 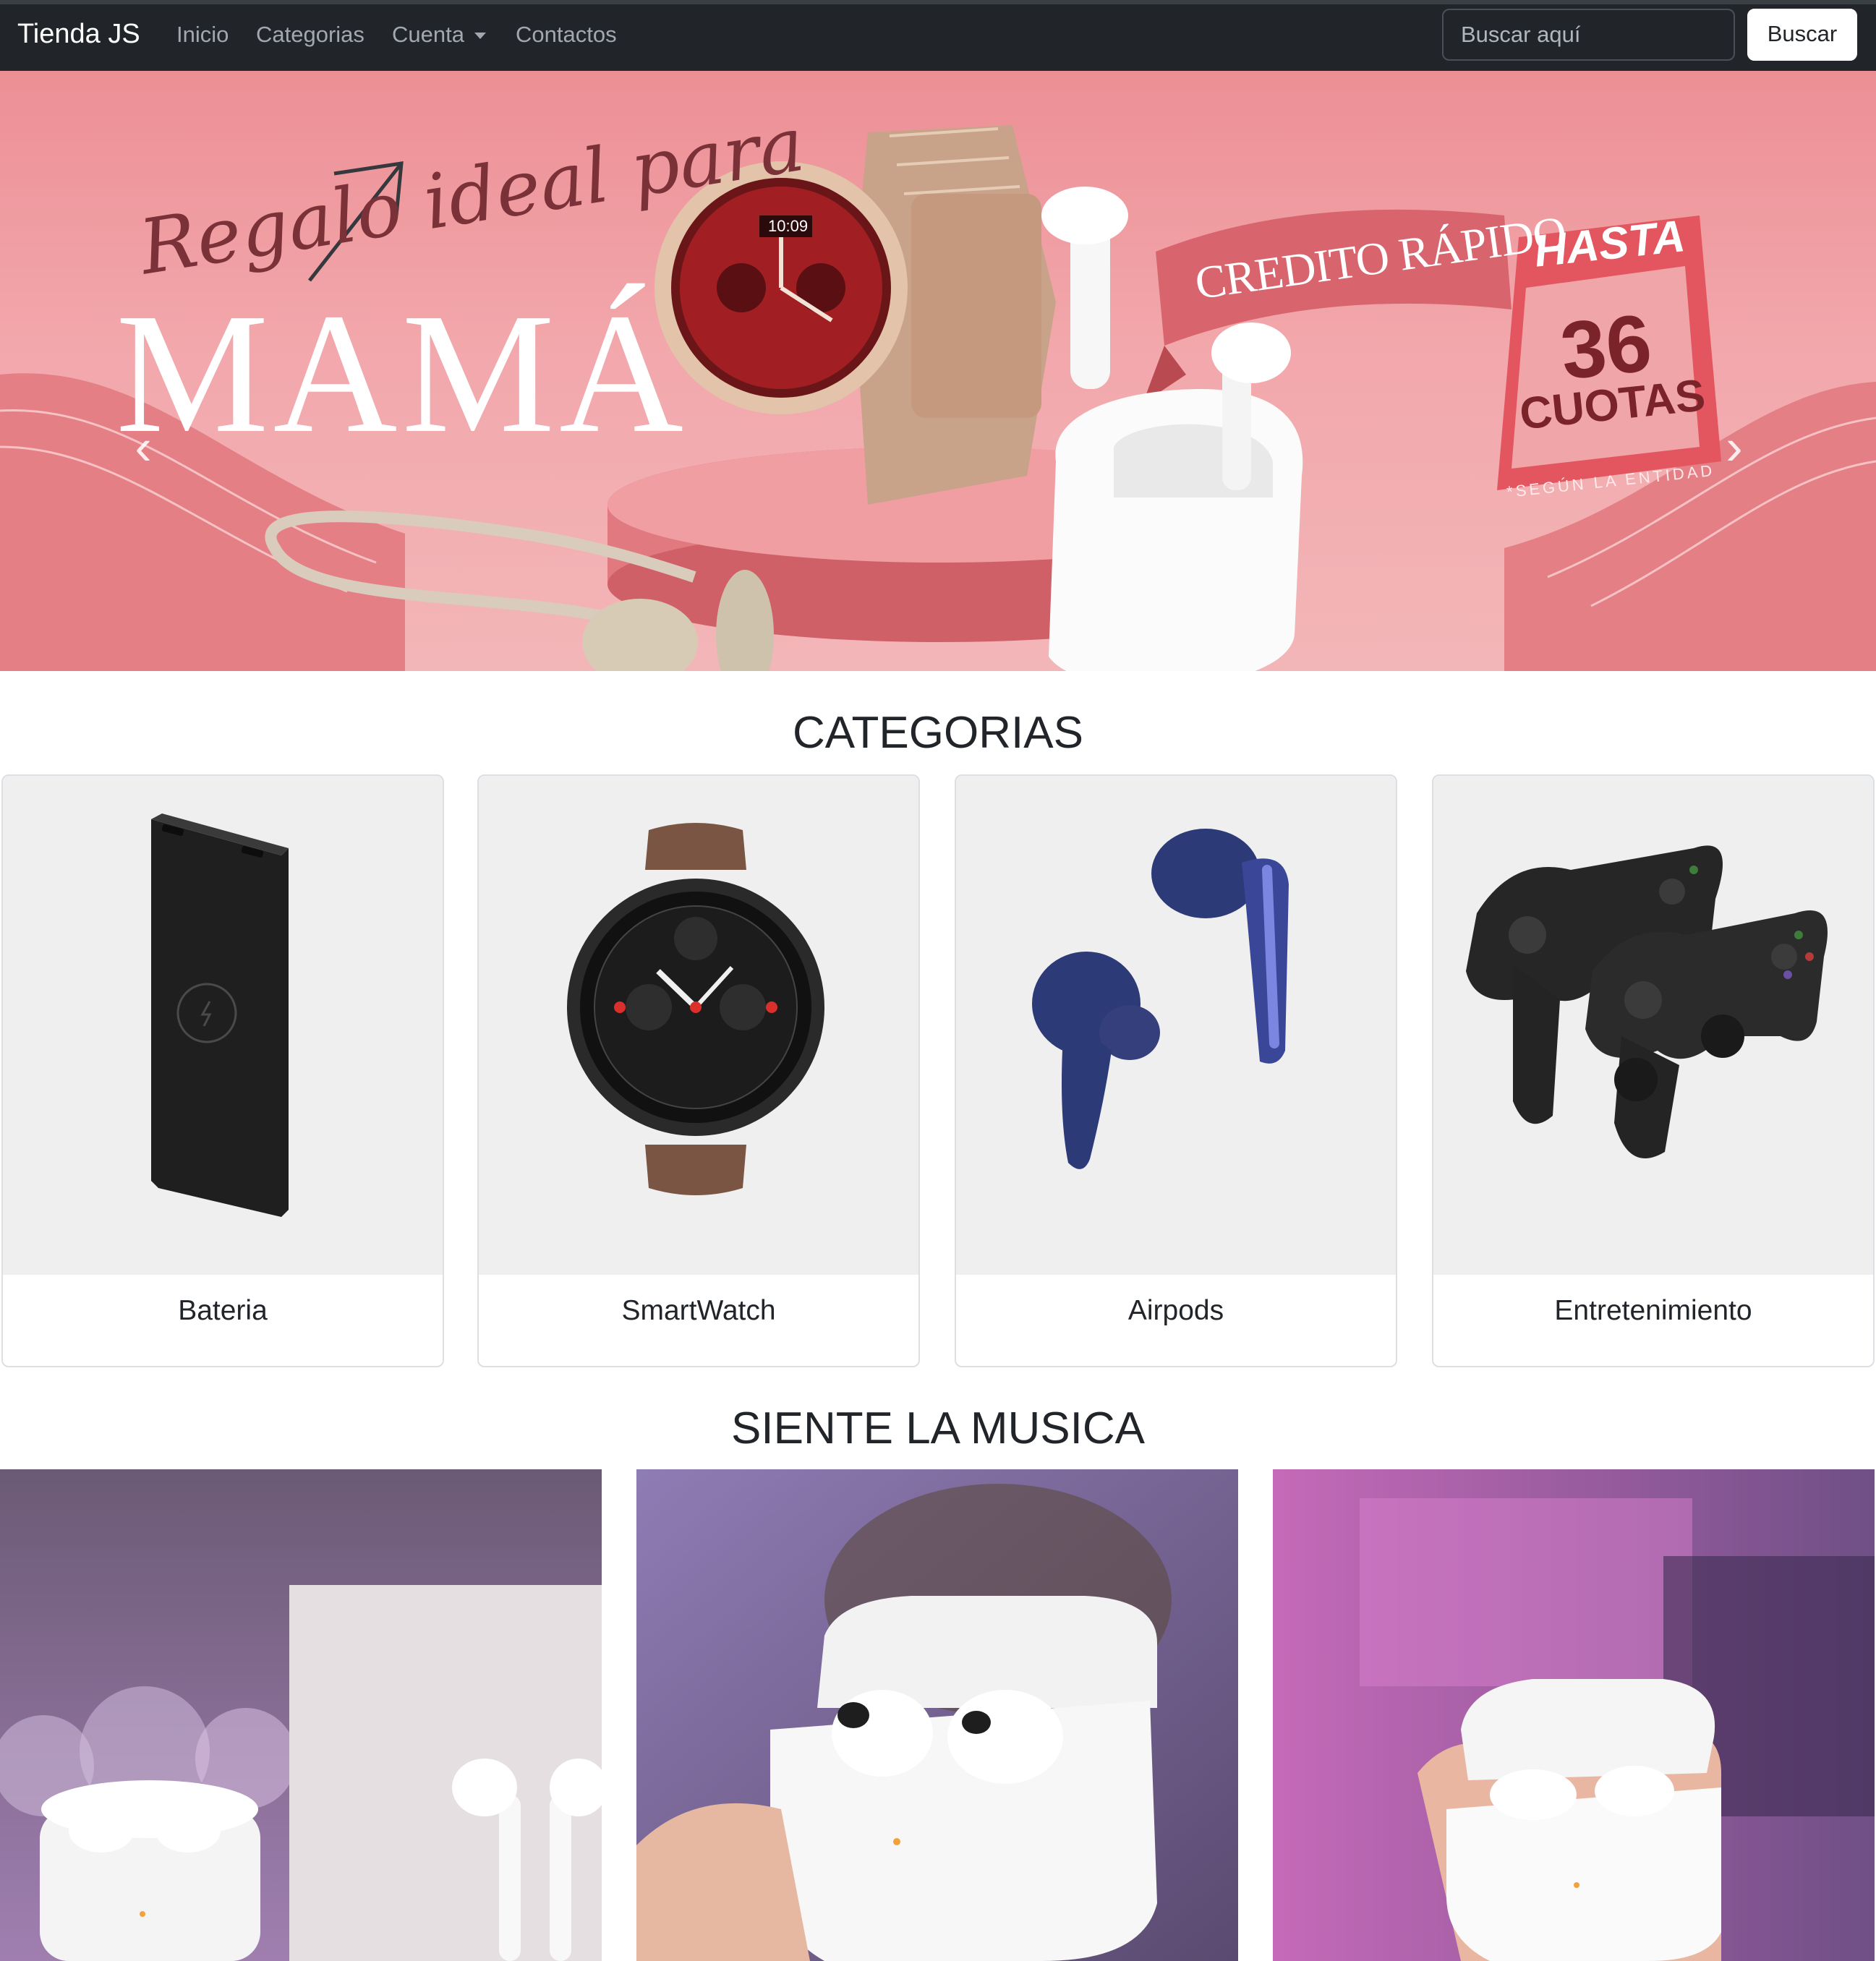 What do you see at coordinates (1653, 1025) in the screenshot?
I see `gamepad-image` at bounding box center [1653, 1025].